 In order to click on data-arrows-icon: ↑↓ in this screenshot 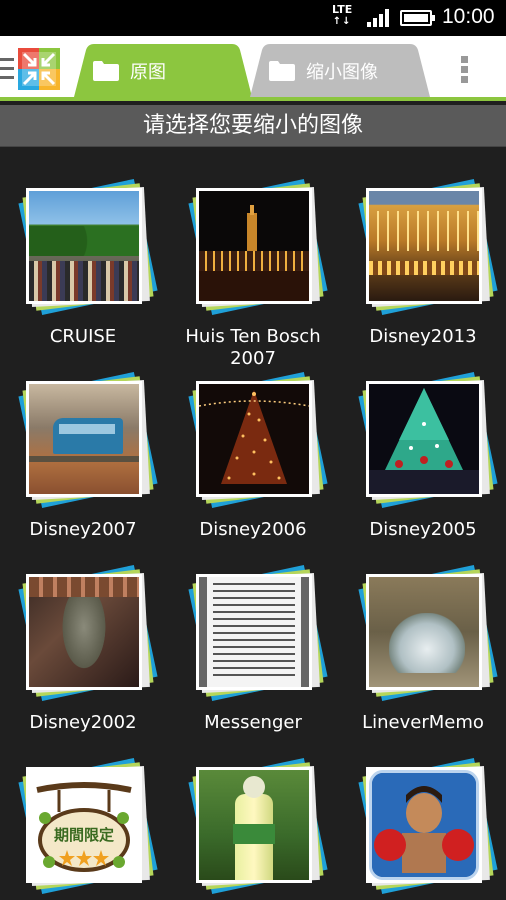, I will do `click(342, 21)`.